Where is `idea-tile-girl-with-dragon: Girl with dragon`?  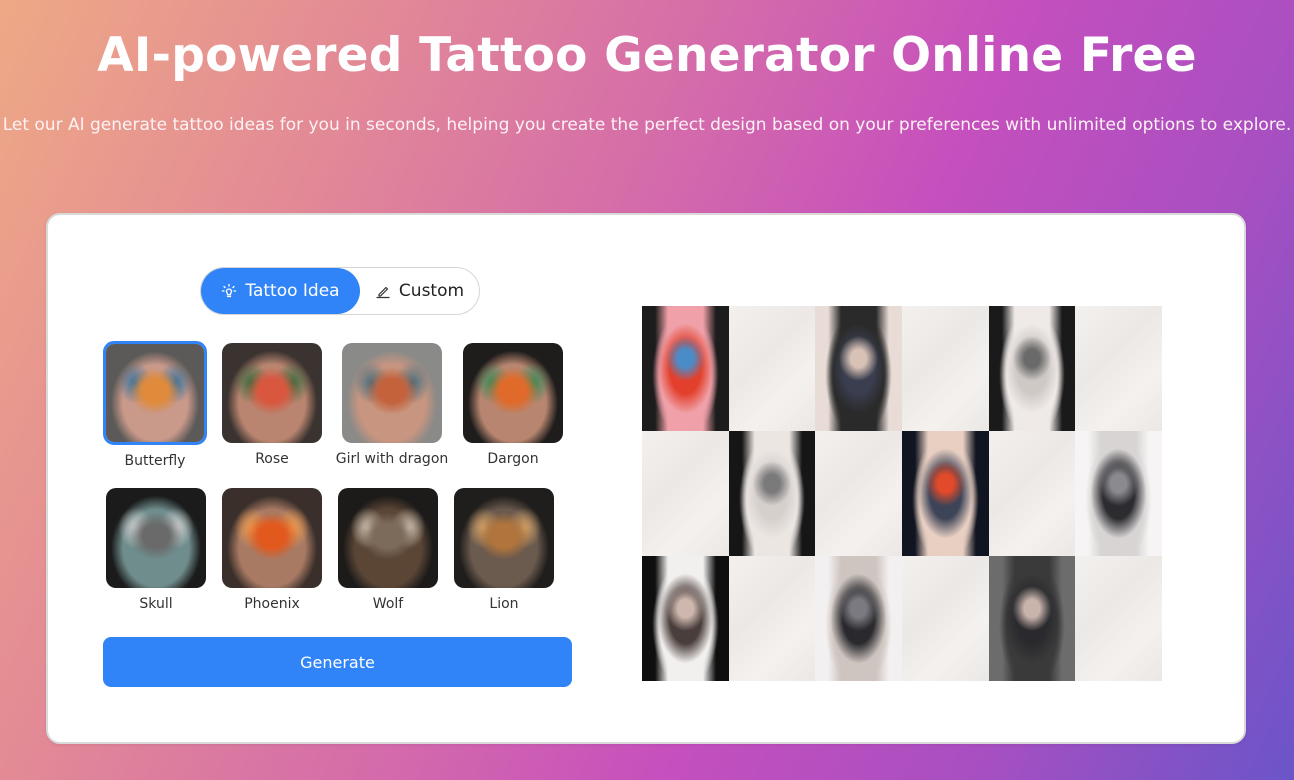 idea-tile-girl-with-dragon: Girl with dragon is located at coordinates (392, 405).